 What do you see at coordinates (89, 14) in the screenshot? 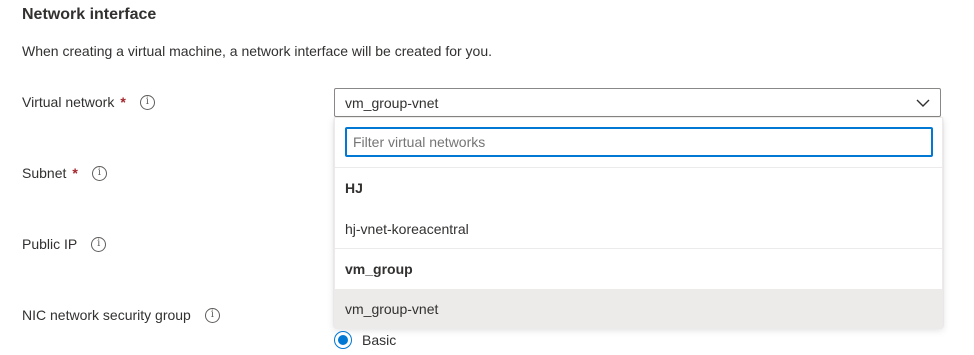
I see `section-title: Network interface` at bounding box center [89, 14].